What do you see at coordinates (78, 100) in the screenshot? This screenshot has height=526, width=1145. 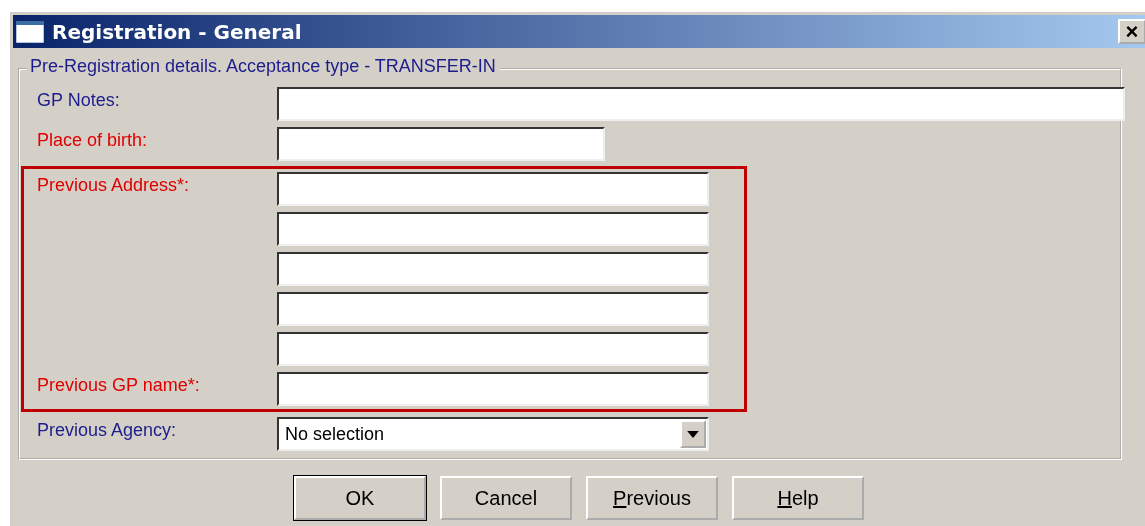 I see `field-label: GP Notes:` at bounding box center [78, 100].